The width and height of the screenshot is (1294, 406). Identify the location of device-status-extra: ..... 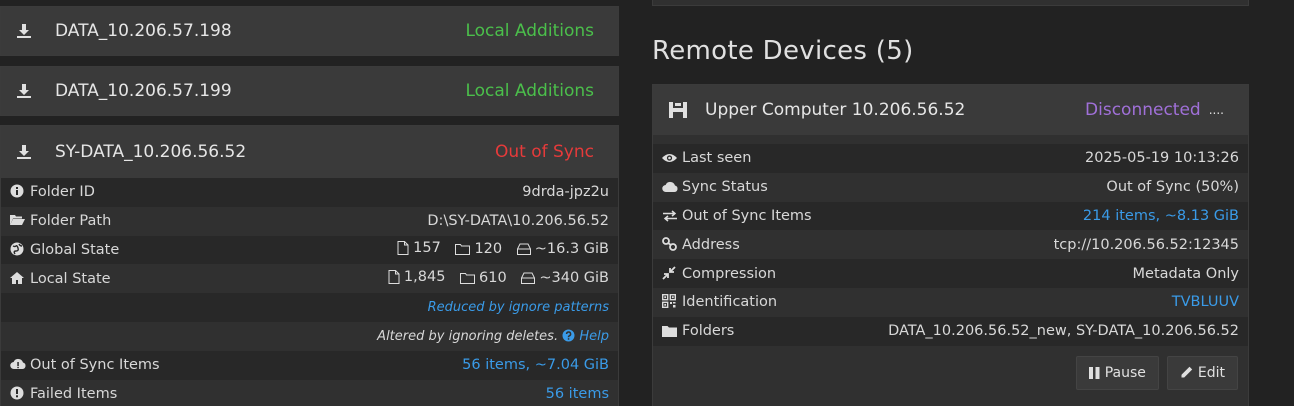
(1216, 110).